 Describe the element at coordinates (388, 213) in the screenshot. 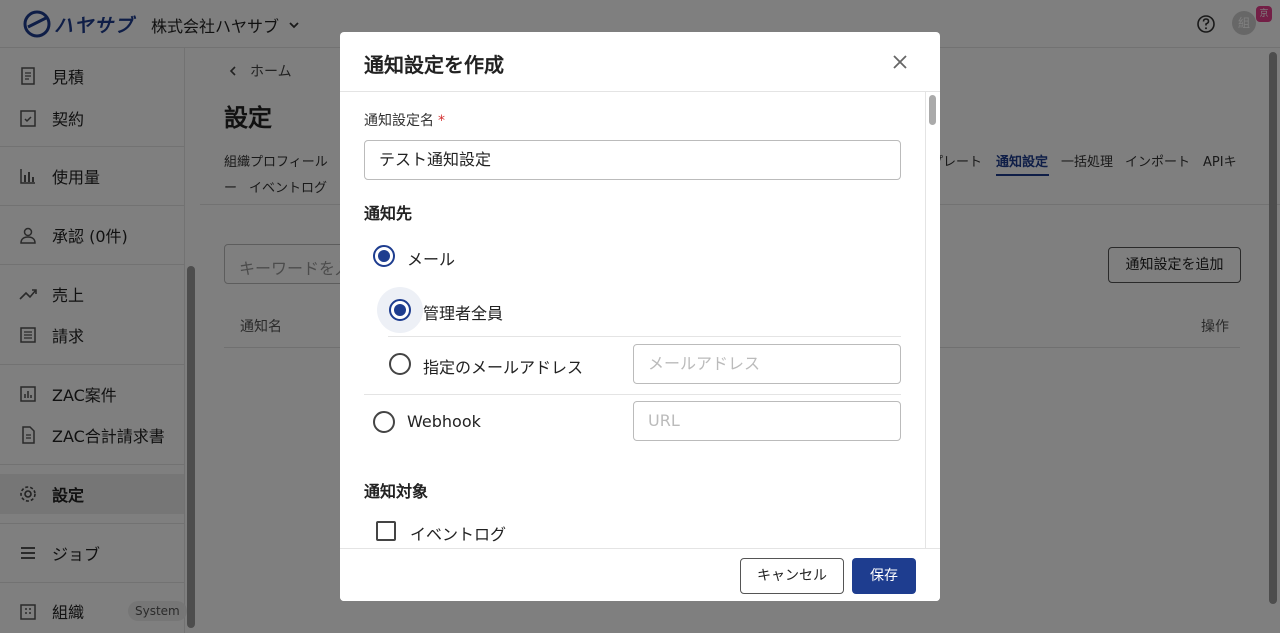

I see `destination-section-title: 通知先` at that location.